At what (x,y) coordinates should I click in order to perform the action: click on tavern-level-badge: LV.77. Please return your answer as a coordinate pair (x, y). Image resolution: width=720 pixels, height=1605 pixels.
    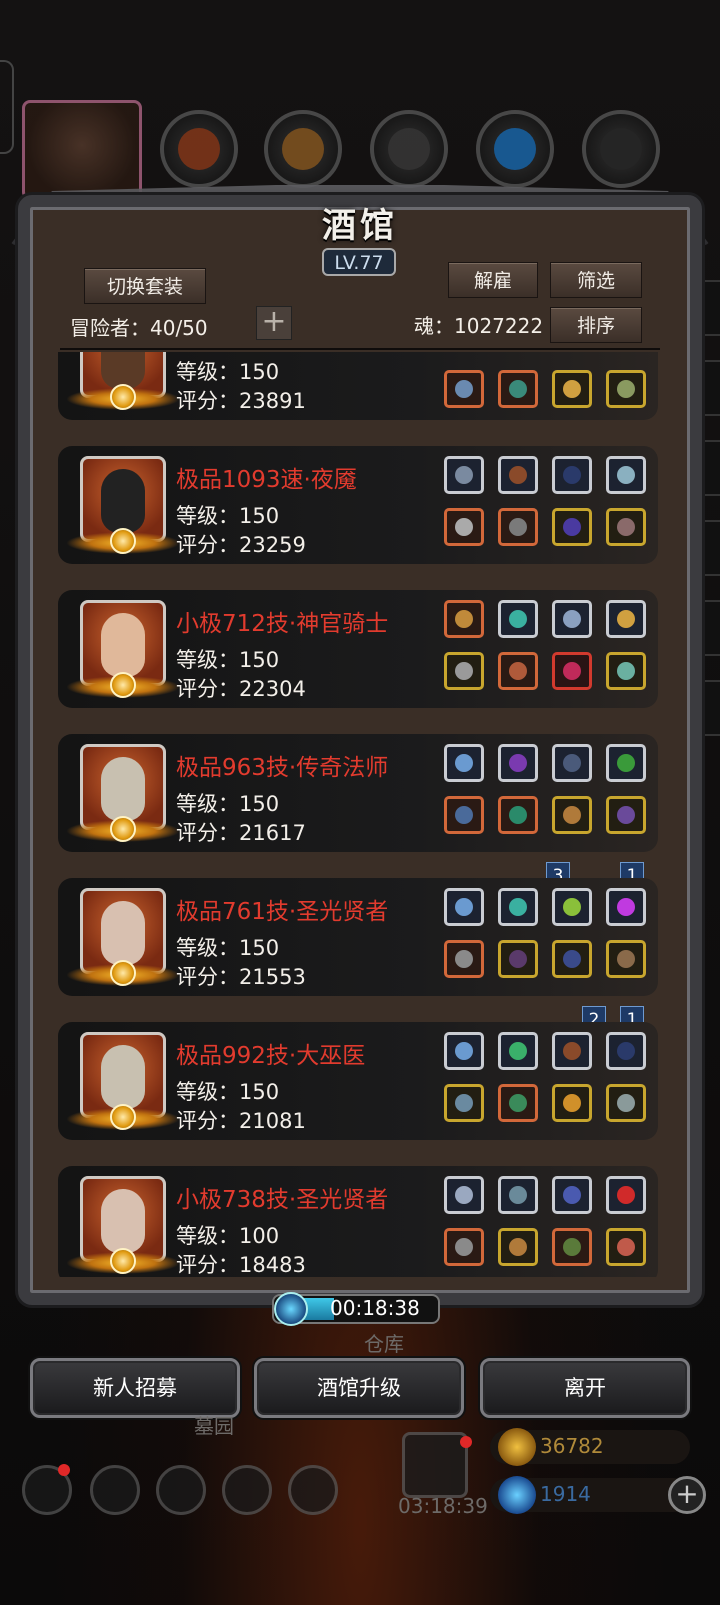
    Looking at the image, I should click on (359, 262).